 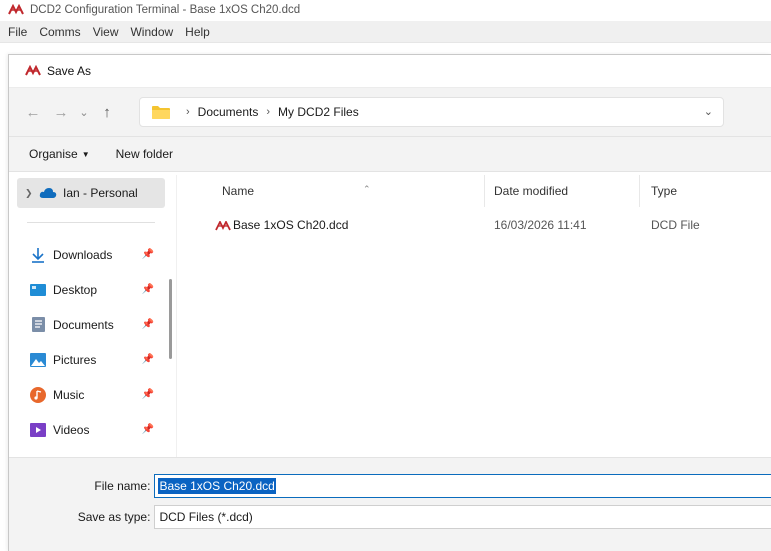 What do you see at coordinates (33, 112) in the screenshot?
I see `arrow-left-icon: ←` at bounding box center [33, 112].